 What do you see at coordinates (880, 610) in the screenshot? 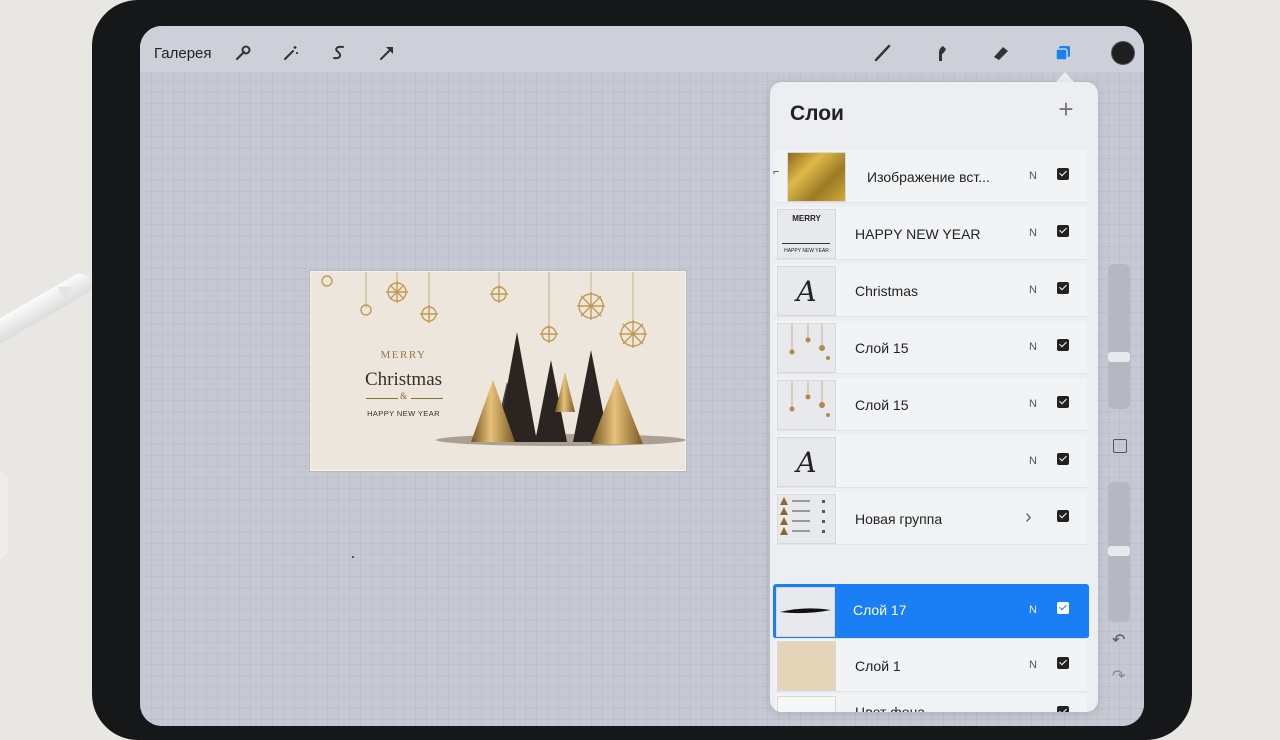
I see `layer-name: Слой 17` at bounding box center [880, 610].